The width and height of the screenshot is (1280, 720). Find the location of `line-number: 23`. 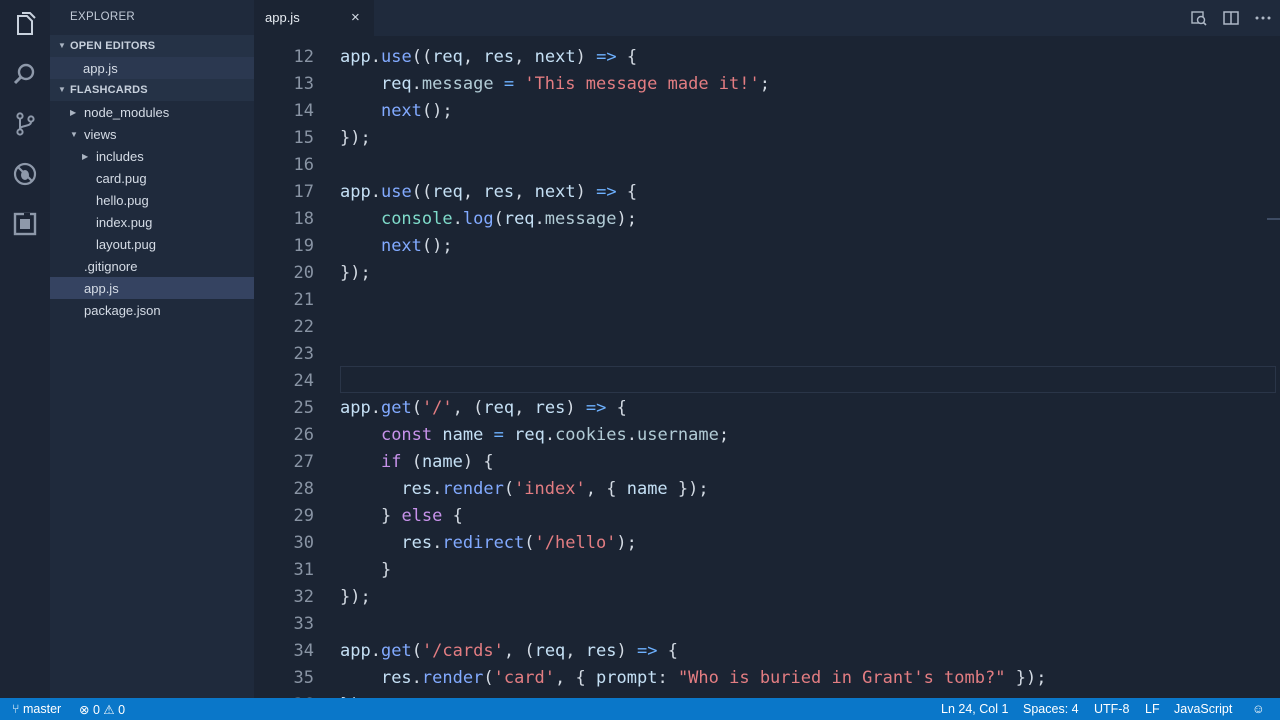

line-number: 23 is located at coordinates (303, 354).